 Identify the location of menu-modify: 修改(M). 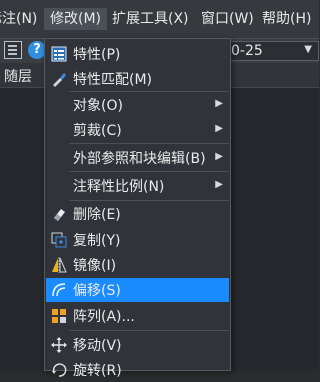
(76, 19).